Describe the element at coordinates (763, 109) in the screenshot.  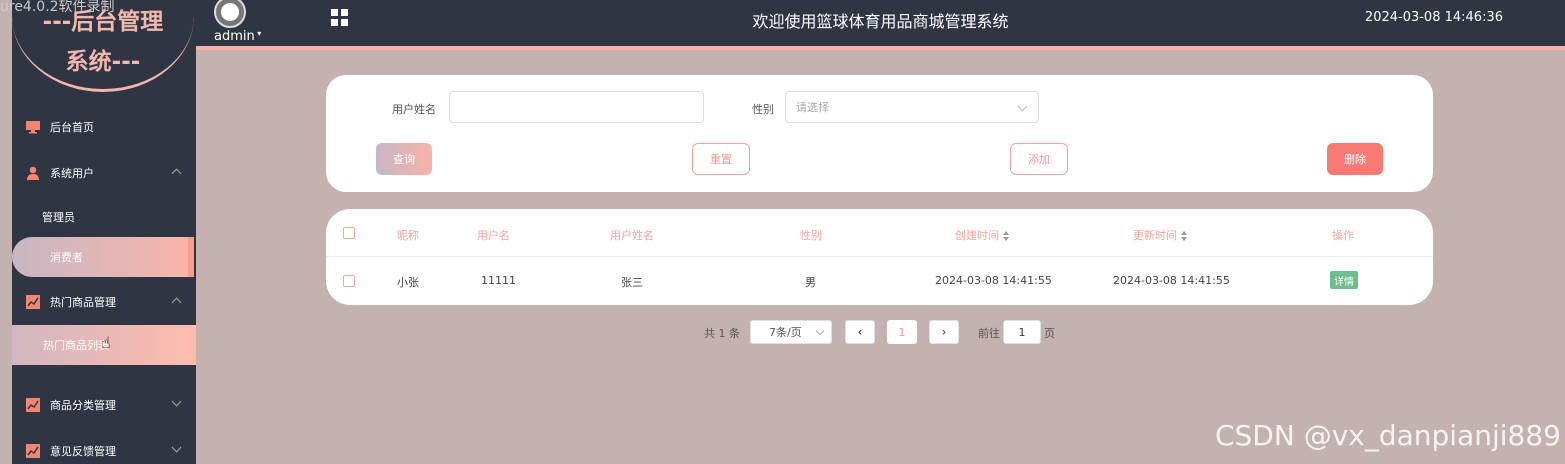
I see `gender-field-label: 性别` at that location.